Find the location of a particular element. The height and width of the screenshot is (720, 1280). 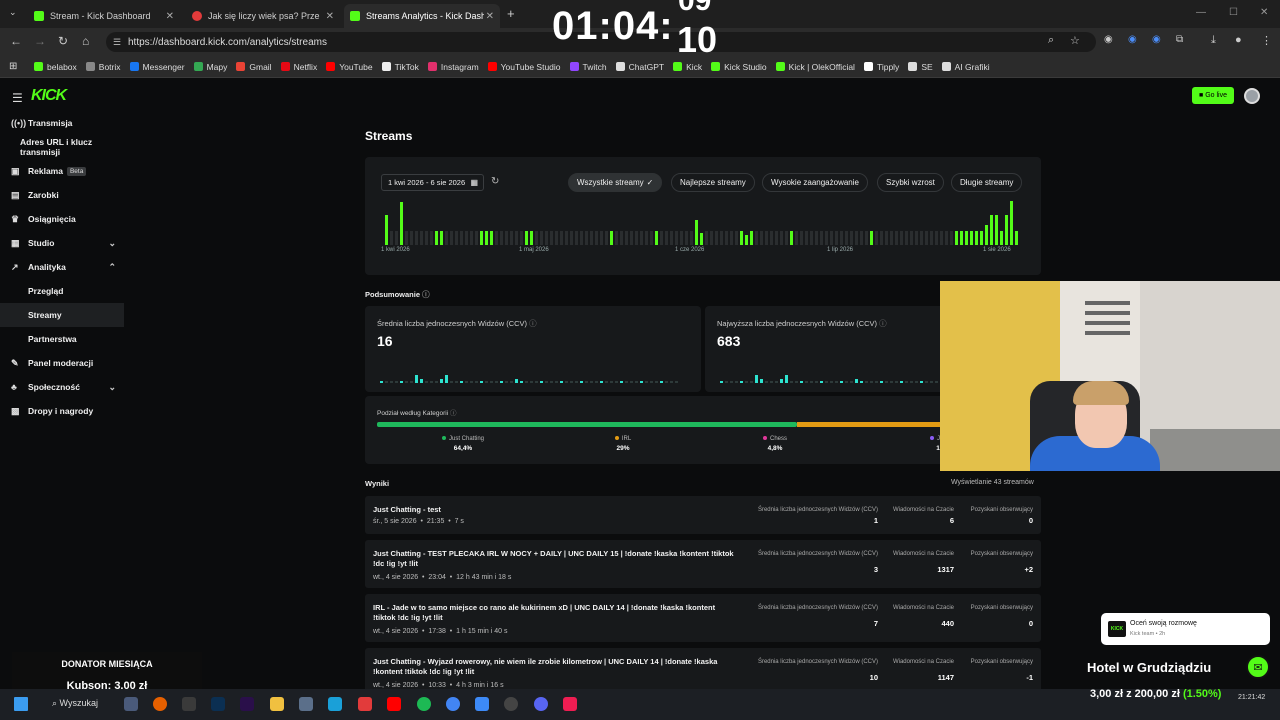

tiktok-icon is located at coordinates (570, 704).